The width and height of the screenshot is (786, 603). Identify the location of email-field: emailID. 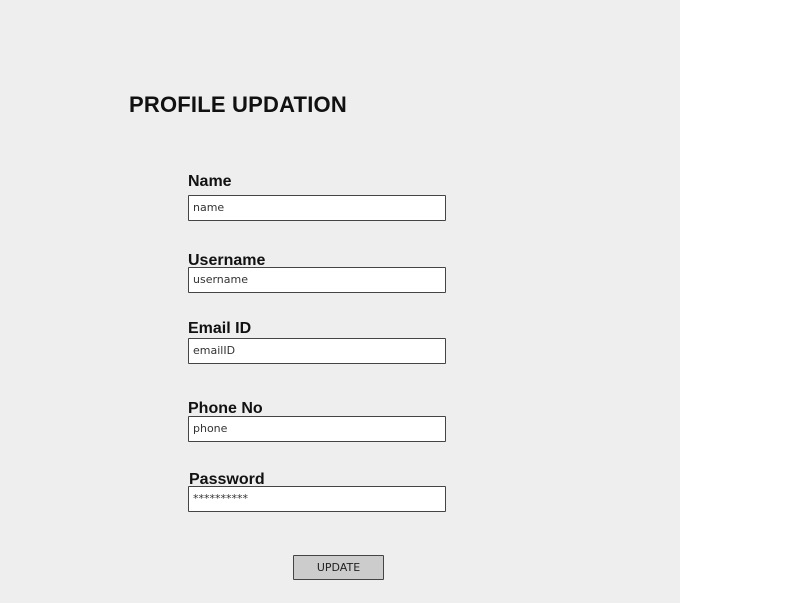
(317, 351).